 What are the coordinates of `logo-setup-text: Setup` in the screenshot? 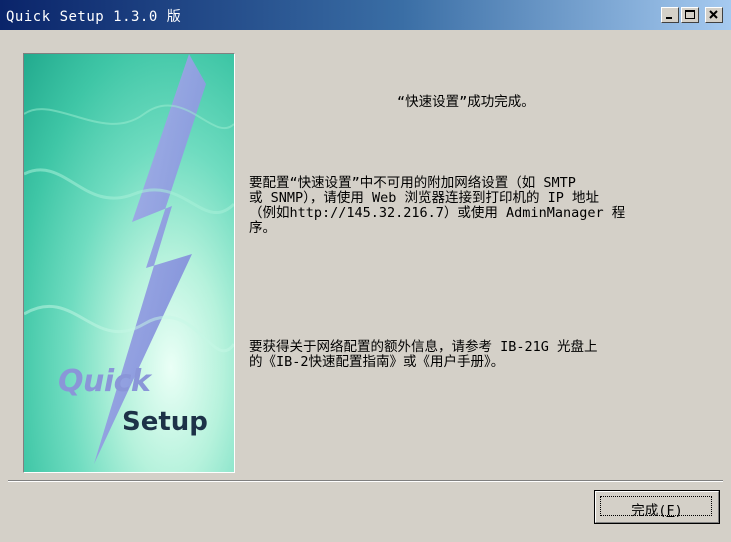 It's located at (165, 422).